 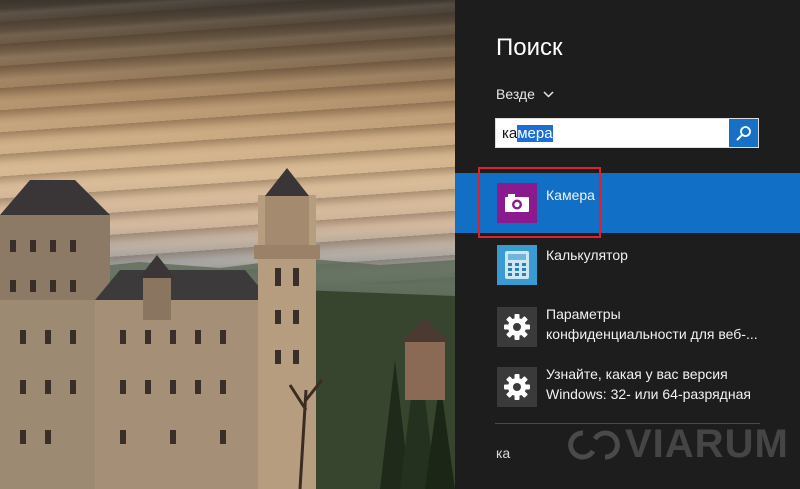 I want to click on search-button, so click(x=743, y=133).